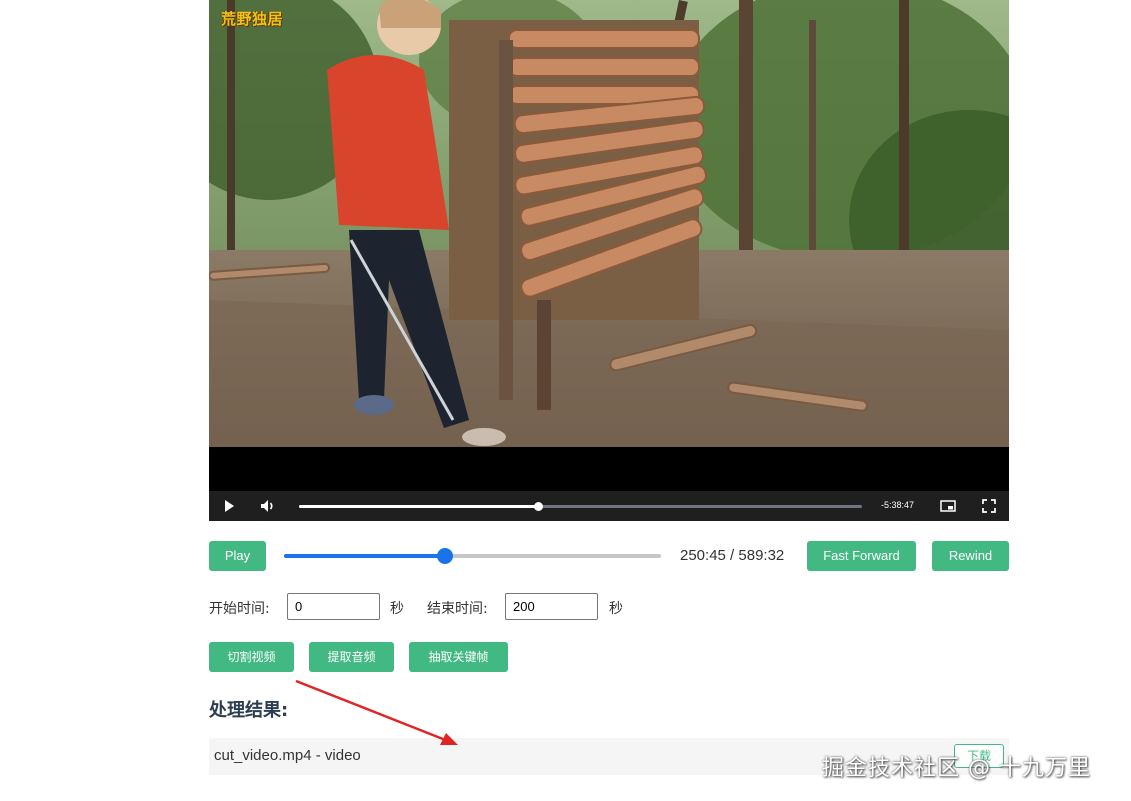 Image resolution: width=1131 pixels, height=801 pixels. Describe the element at coordinates (616, 609) in the screenshot. I see `end-time-unit: 秒` at that location.